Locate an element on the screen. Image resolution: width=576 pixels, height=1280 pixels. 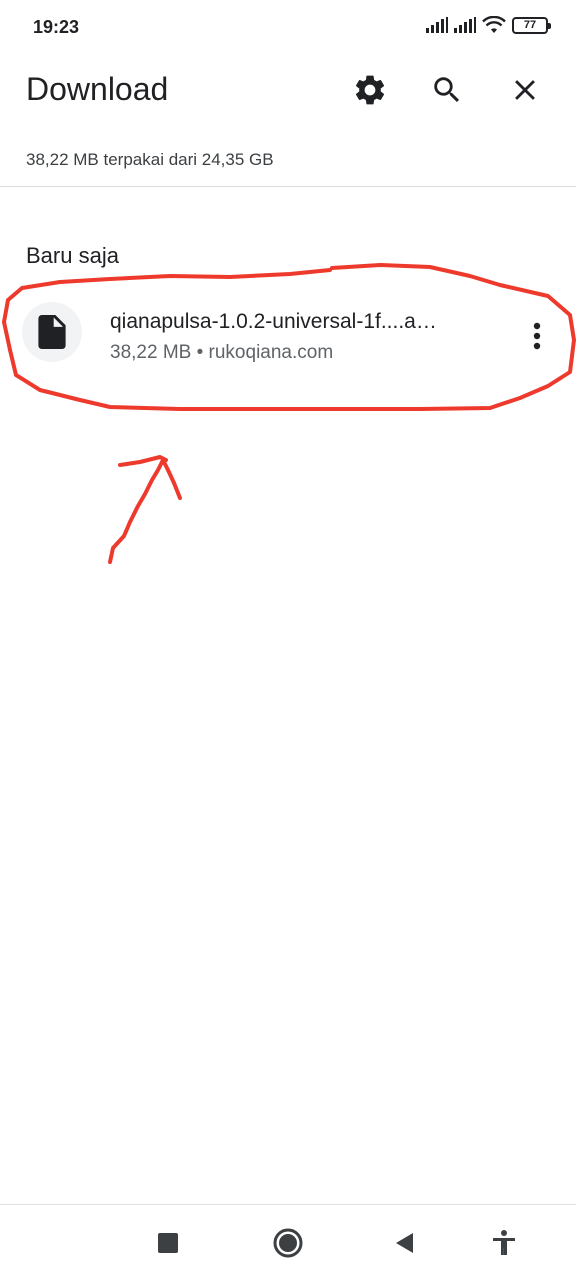
file-meta: 38,22 MB • rukoqiana.com is located at coordinates (222, 352).